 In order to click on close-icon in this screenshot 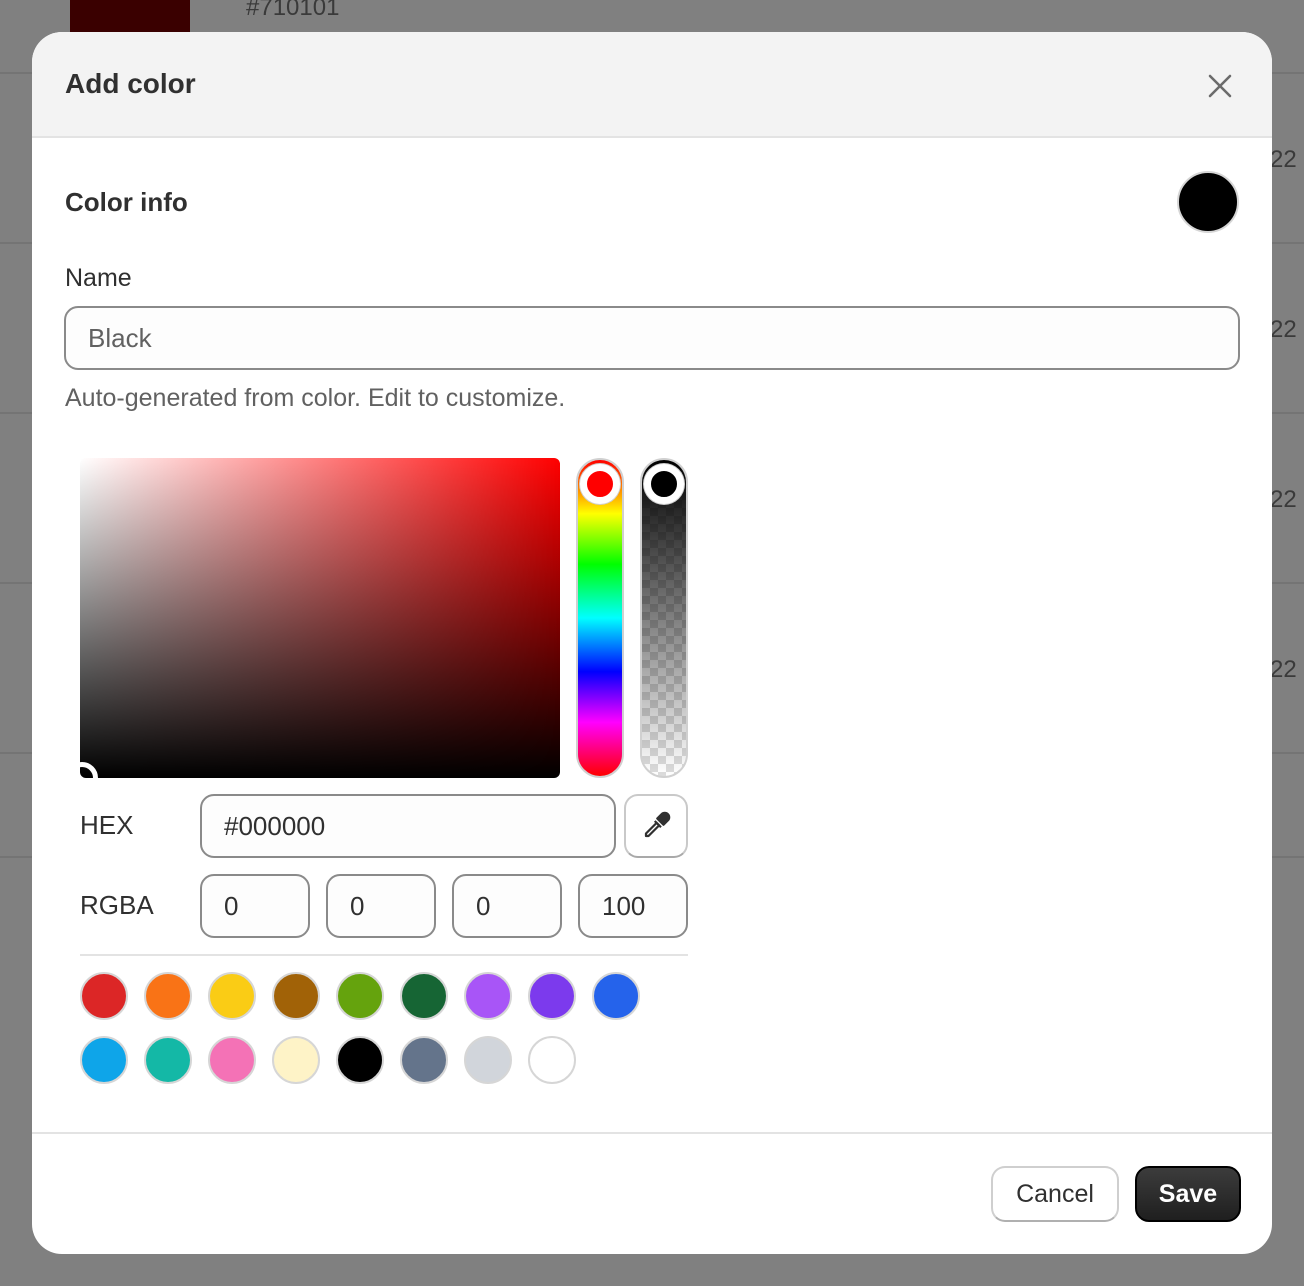, I will do `click(1220, 86)`.